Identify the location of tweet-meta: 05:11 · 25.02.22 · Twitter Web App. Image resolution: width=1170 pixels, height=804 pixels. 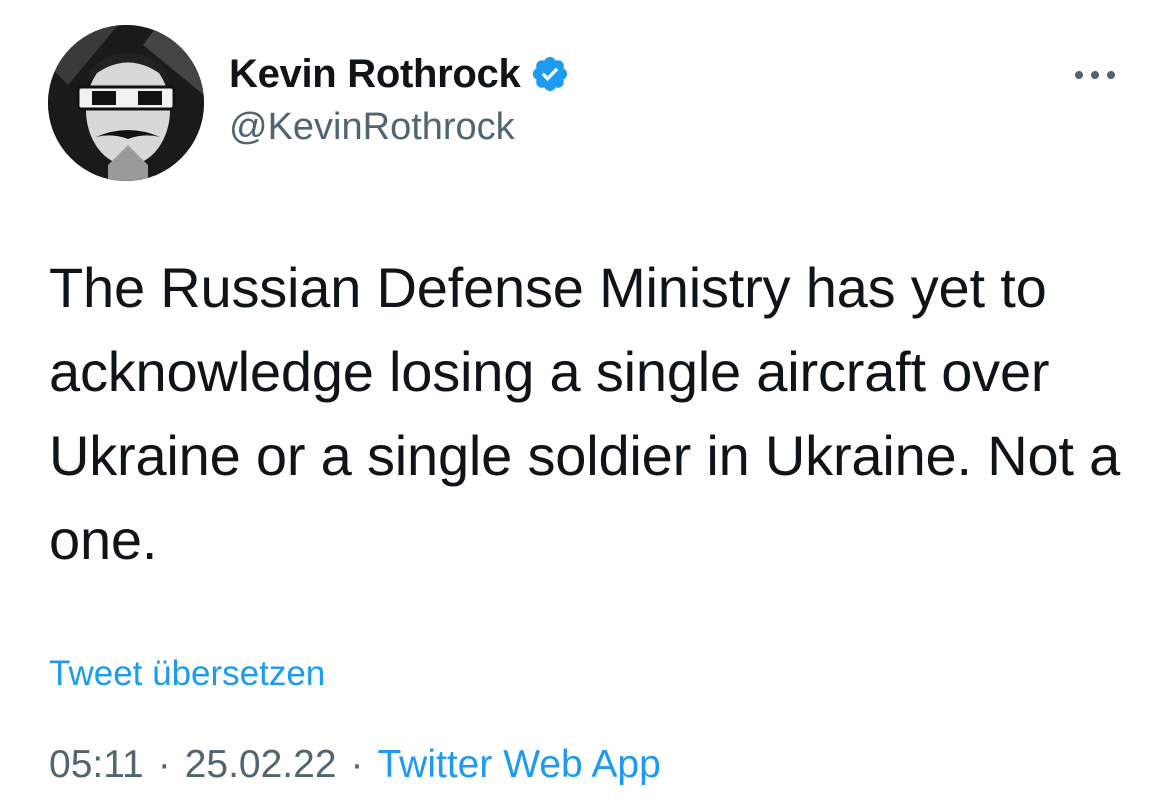
(355, 765).